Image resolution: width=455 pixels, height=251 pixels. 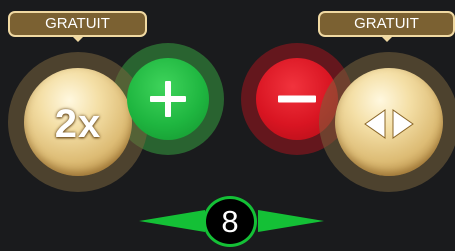 What do you see at coordinates (291, 221) in the screenshot?
I see `triangle-right-icon` at bounding box center [291, 221].